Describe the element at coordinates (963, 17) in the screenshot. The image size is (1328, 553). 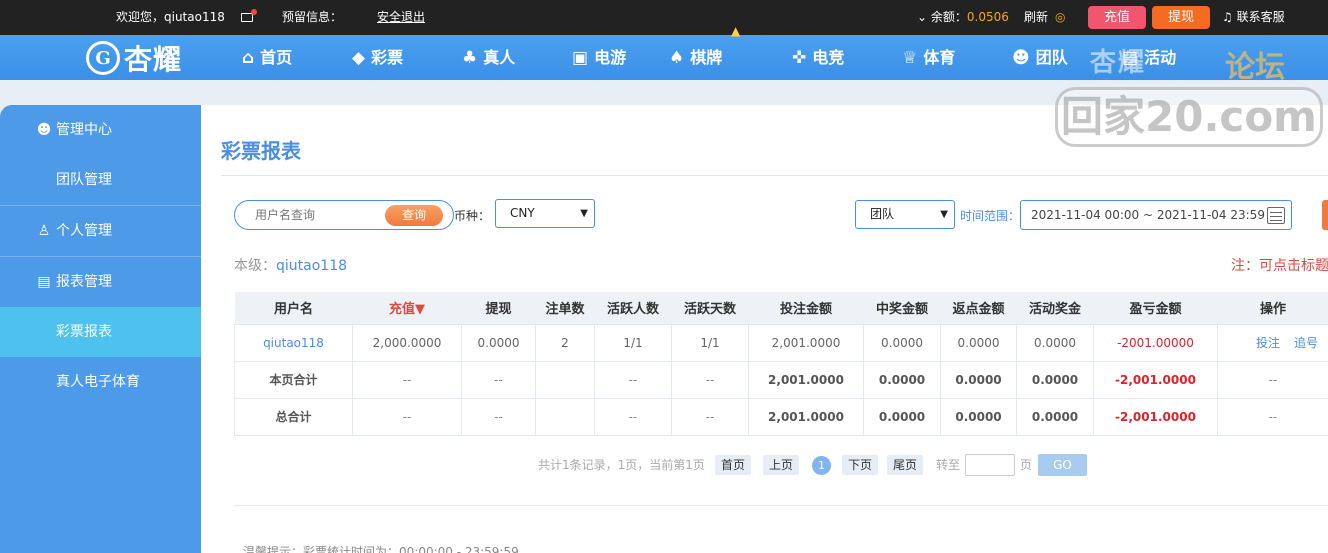
I see `balance-toggle: ⌄ 余额：0.0506` at that location.